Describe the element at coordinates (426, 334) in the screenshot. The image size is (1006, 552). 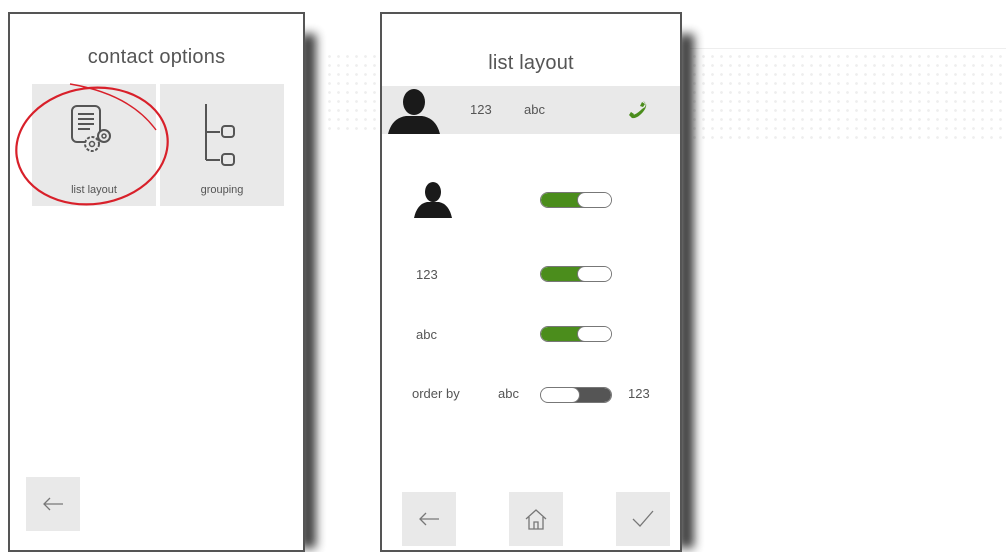
I see `option-name-label: abc` at that location.